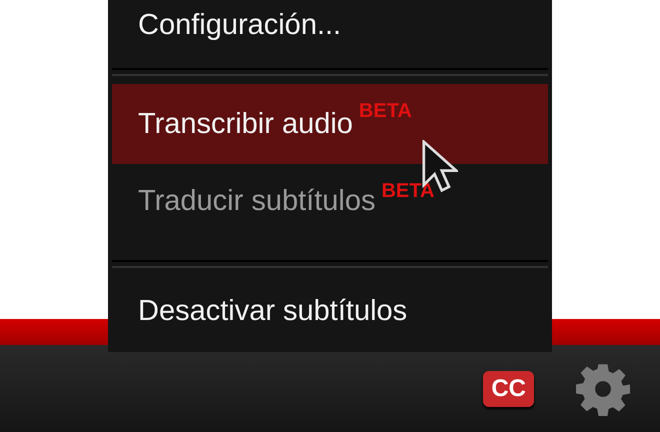 This screenshot has height=432, width=660. Describe the element at coordinates (330, 124) in the screenshot. I see `menu-item: Transcribir audio BETA` at that location.